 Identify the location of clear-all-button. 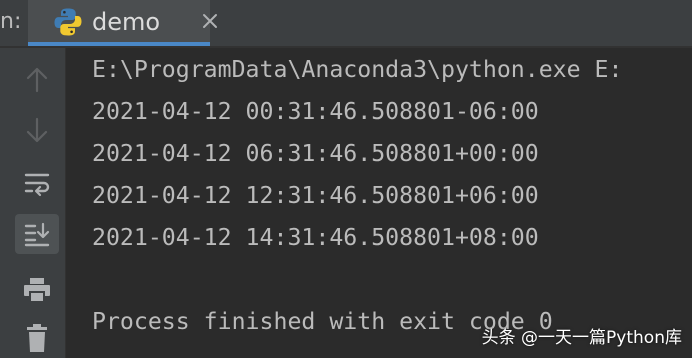
(37, 338).